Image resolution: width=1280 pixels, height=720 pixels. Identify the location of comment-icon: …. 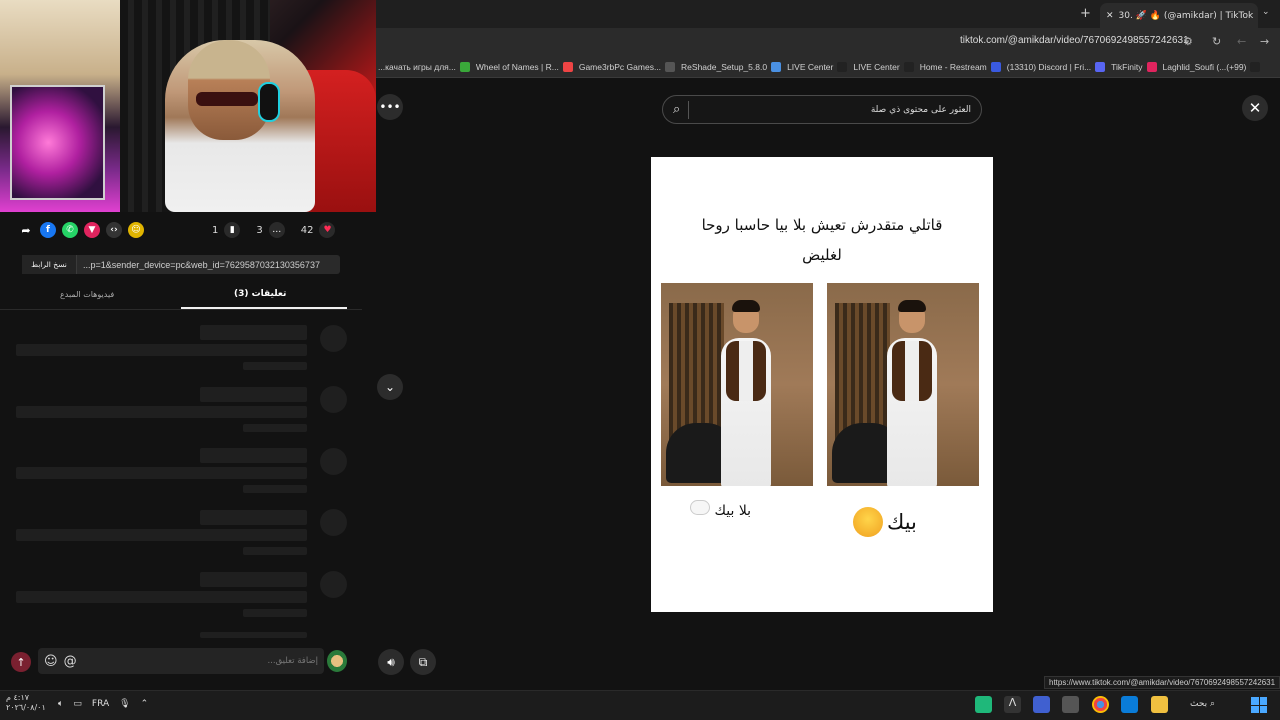
(276, 230).